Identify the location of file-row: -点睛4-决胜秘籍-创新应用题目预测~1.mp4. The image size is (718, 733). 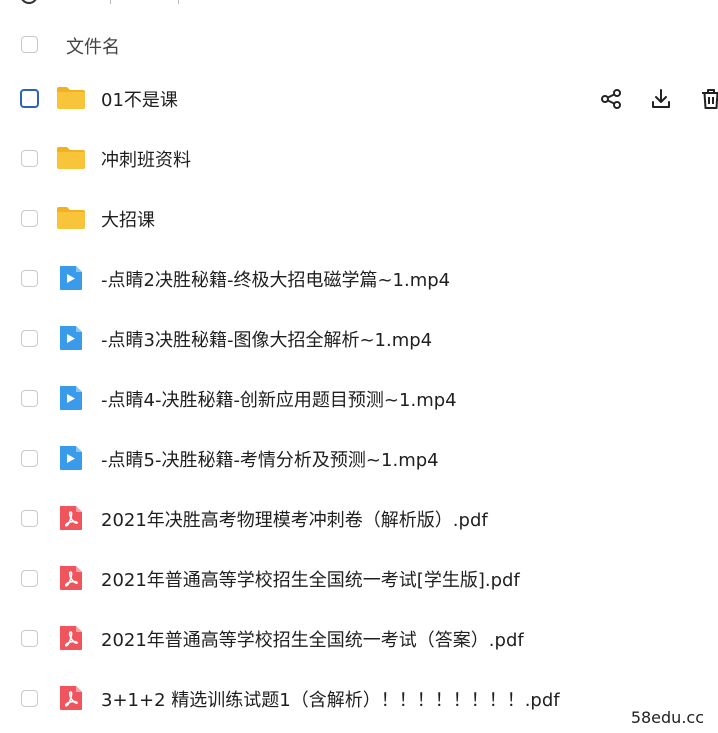
(359, 398).